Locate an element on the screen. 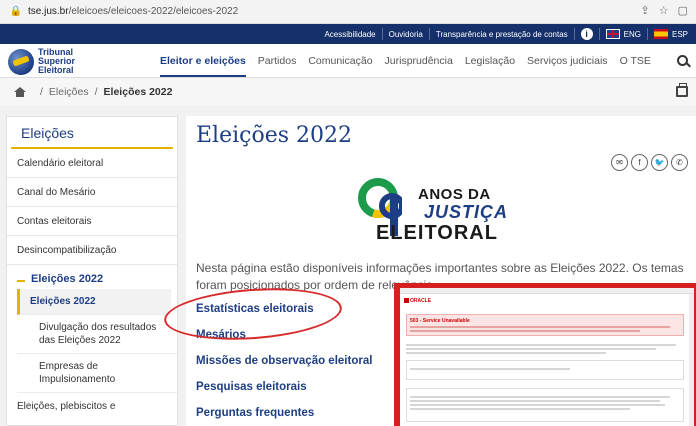 Image resolution: width=696 pixels, height=426 pixels. banner-line2: JUSTIÇA is located at coordinates (466, 212).